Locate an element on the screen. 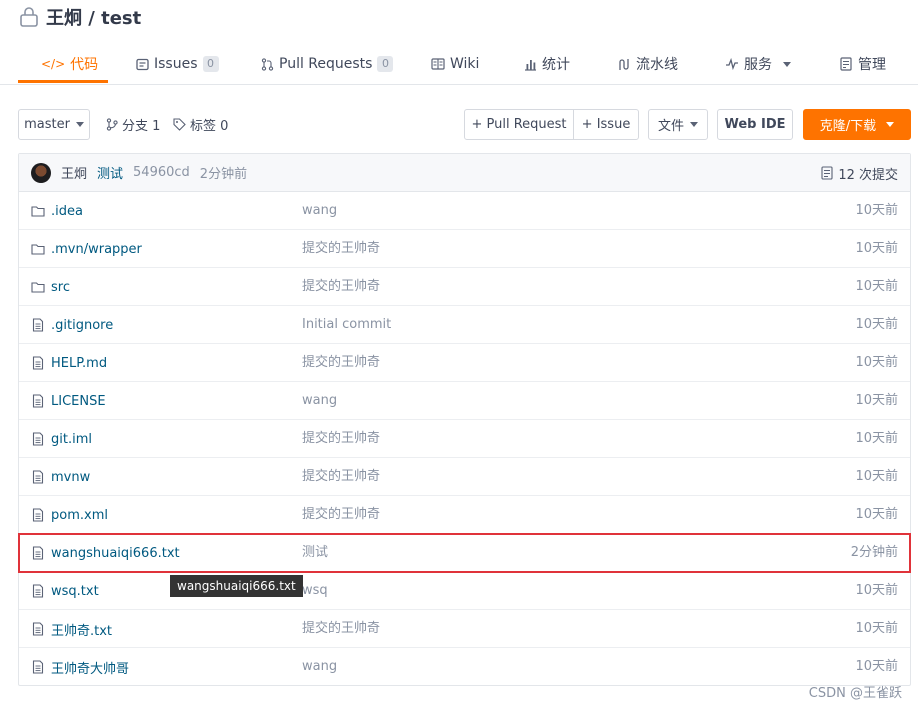 The width and height of the screenshot is (918, 708). file-row: src 提交的王帅奇 10天前 is located at coordinates (464, 287).